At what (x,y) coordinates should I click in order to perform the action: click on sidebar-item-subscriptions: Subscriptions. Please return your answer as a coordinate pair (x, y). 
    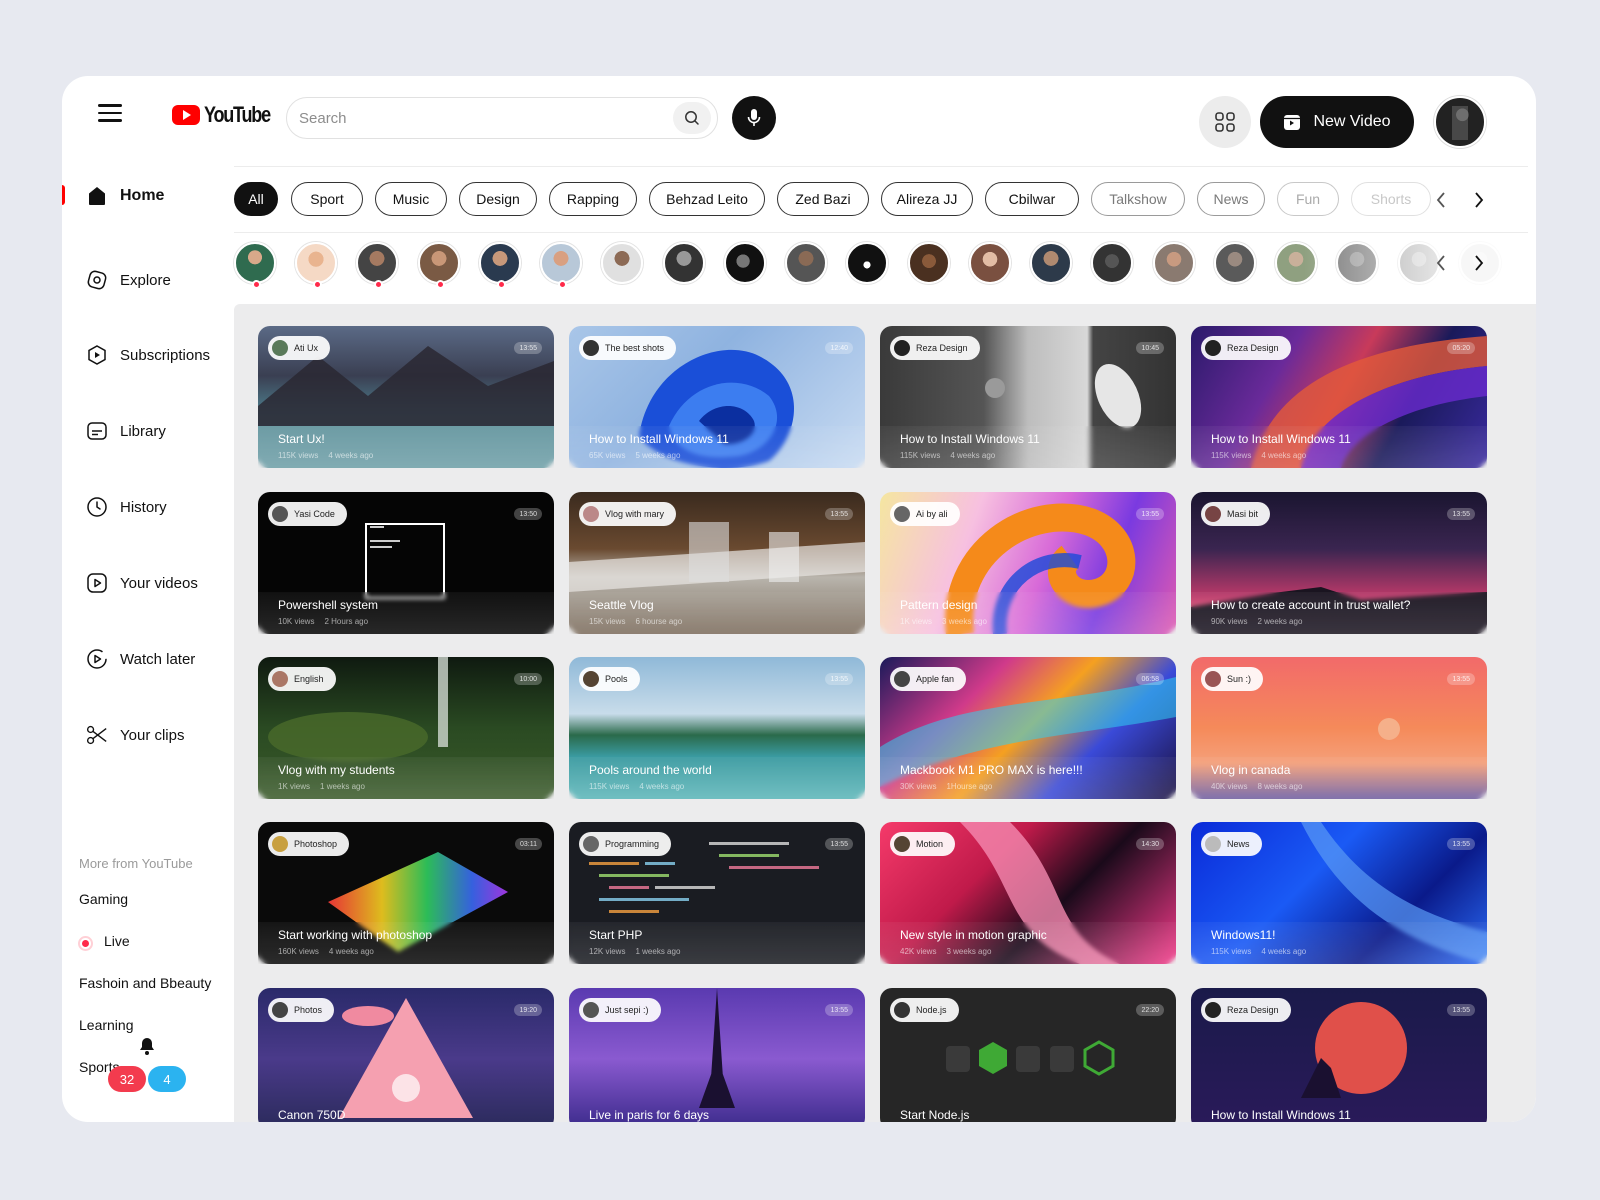
    Looking at the image, I should click on (148, 355).